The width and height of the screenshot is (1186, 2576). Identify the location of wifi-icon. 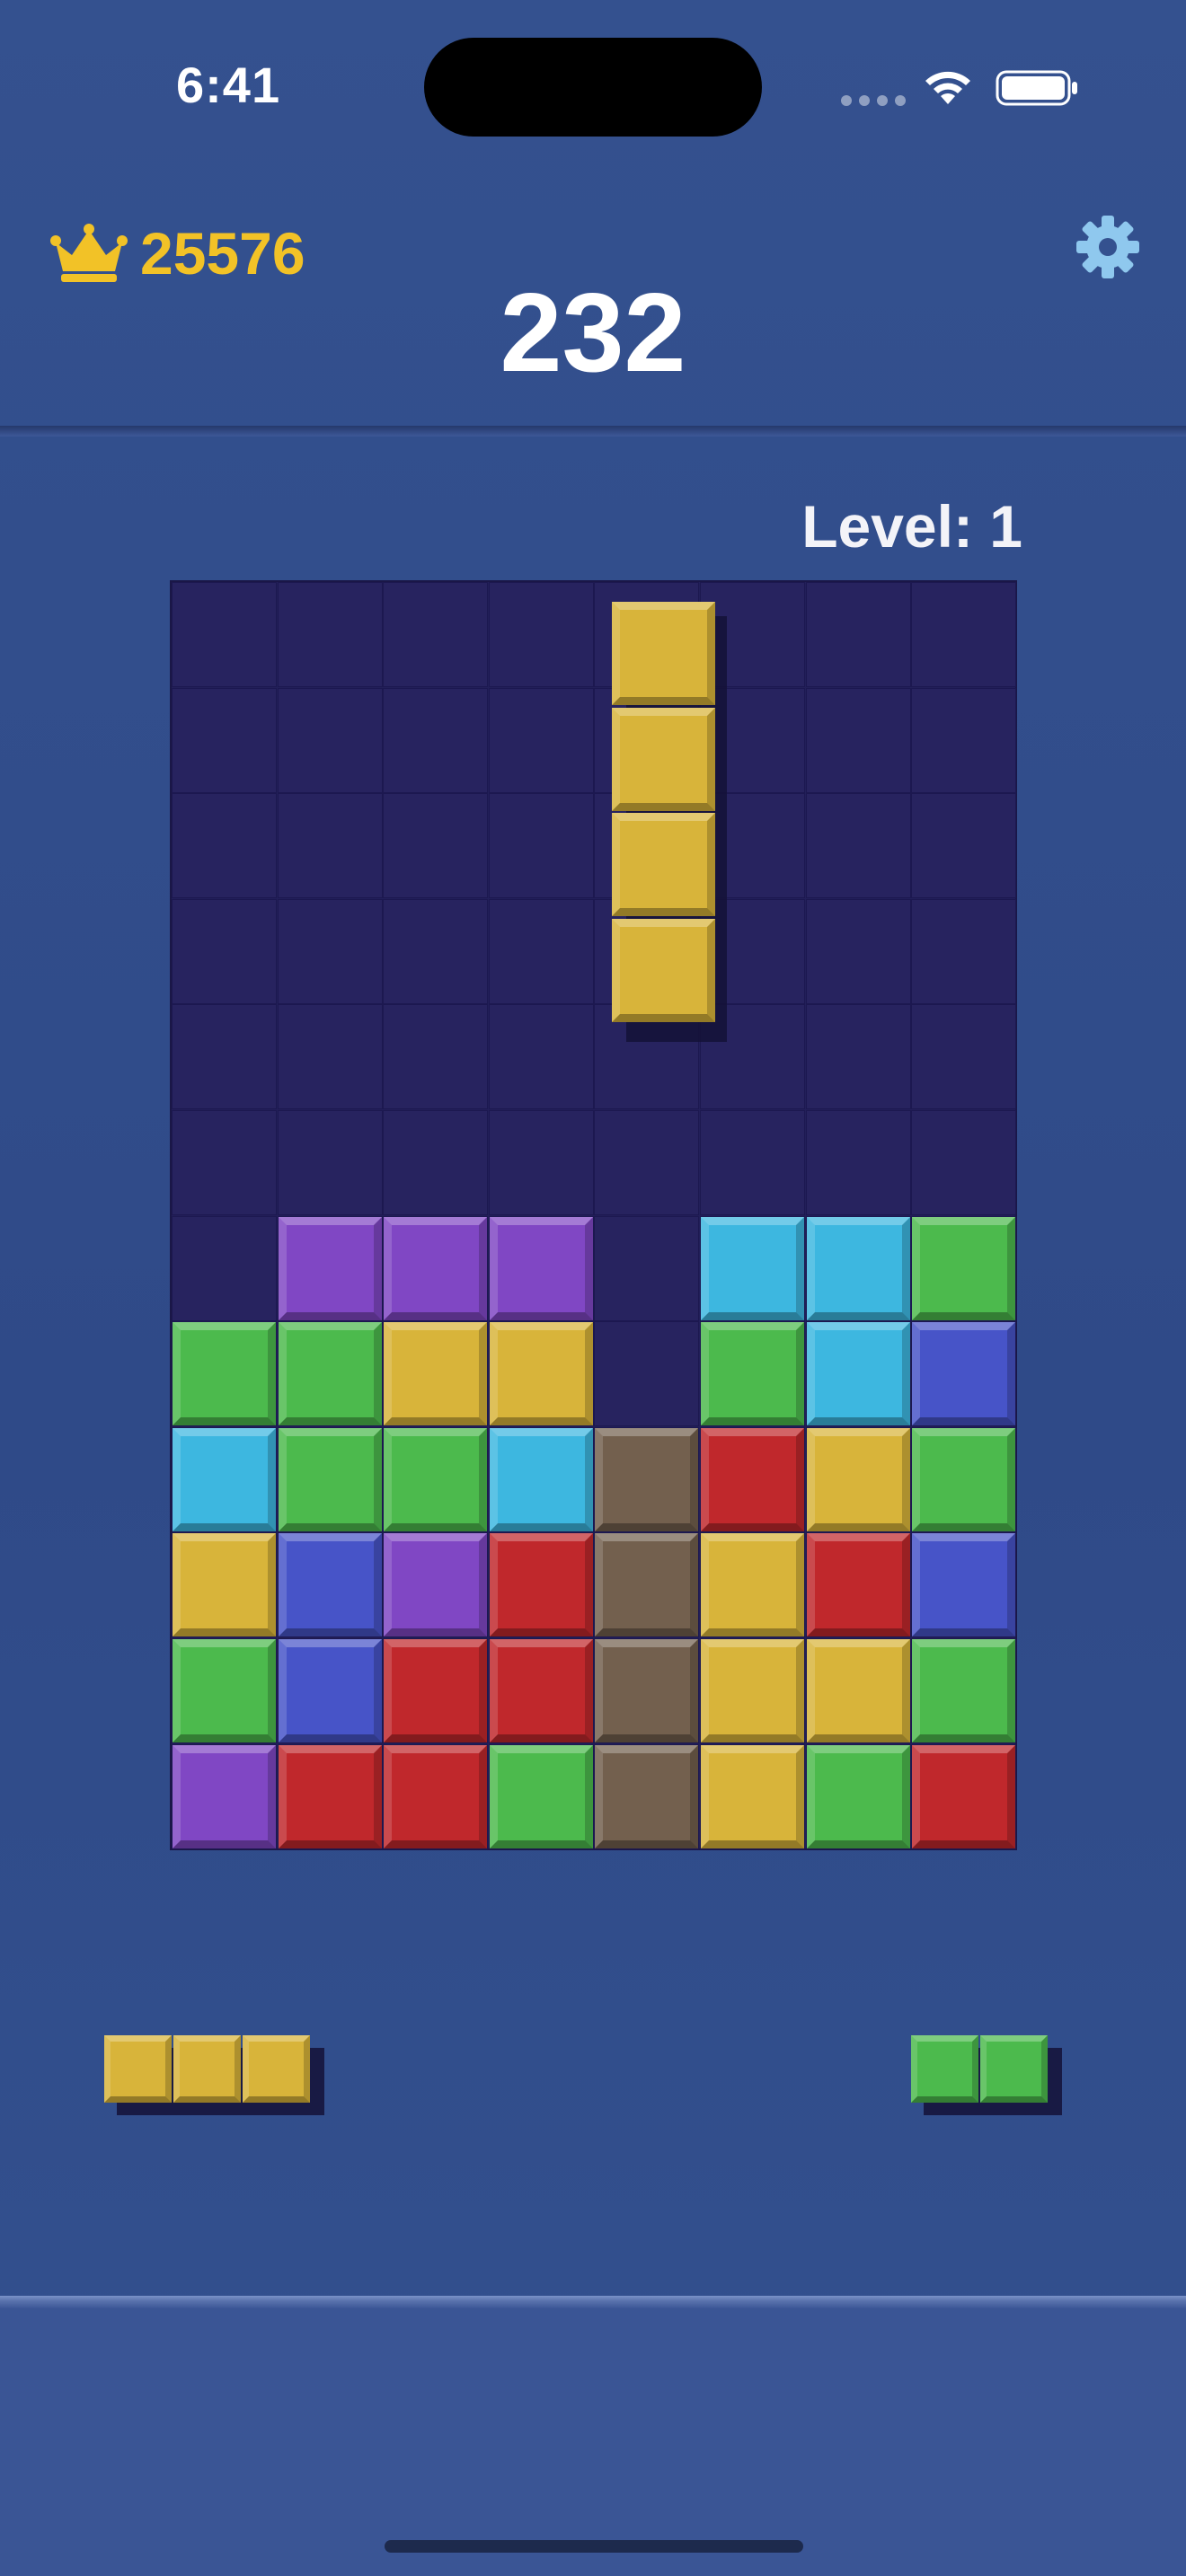
(947, 87).